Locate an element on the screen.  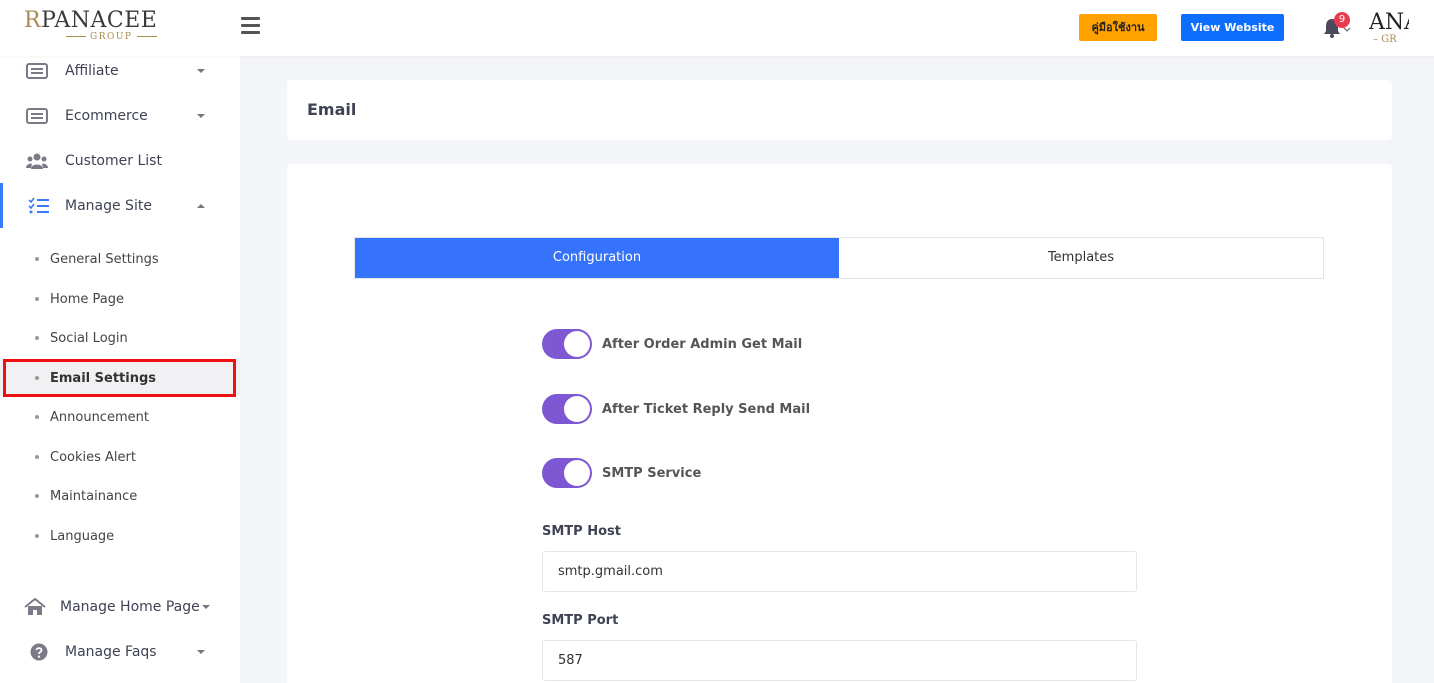
sidebar-subitem-maintainance: Maintainance is located at coordinates (120, 496).